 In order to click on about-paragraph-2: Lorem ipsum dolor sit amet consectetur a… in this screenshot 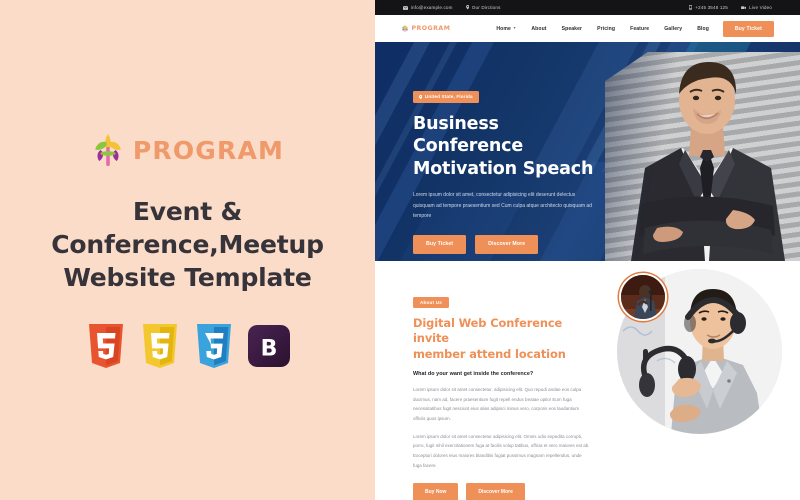, I will do `click(501, 450)`.